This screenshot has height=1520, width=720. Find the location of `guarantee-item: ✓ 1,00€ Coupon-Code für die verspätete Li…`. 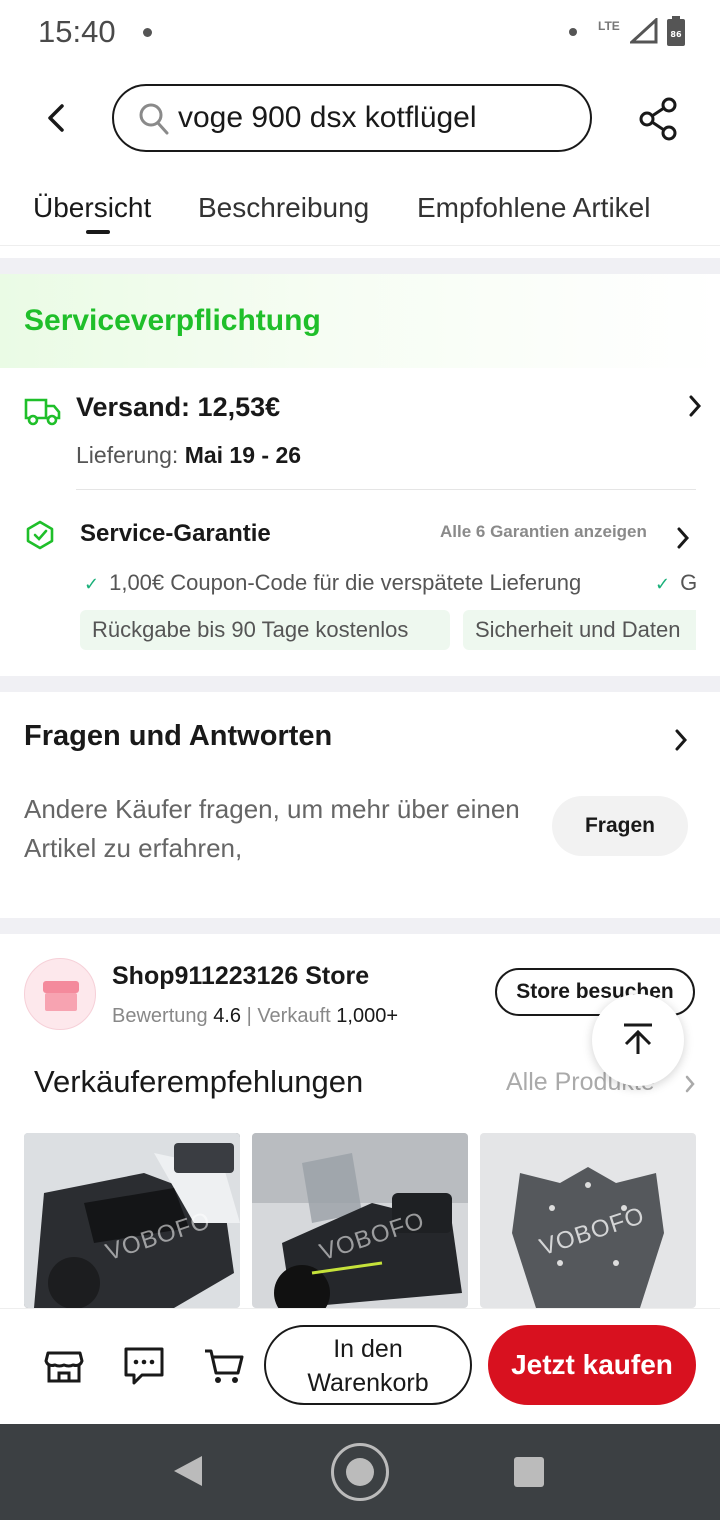

guarantee-item: ✓ 1,00€ Coupon-Code für die verspätete Li… is located at coordinates (332, 583).